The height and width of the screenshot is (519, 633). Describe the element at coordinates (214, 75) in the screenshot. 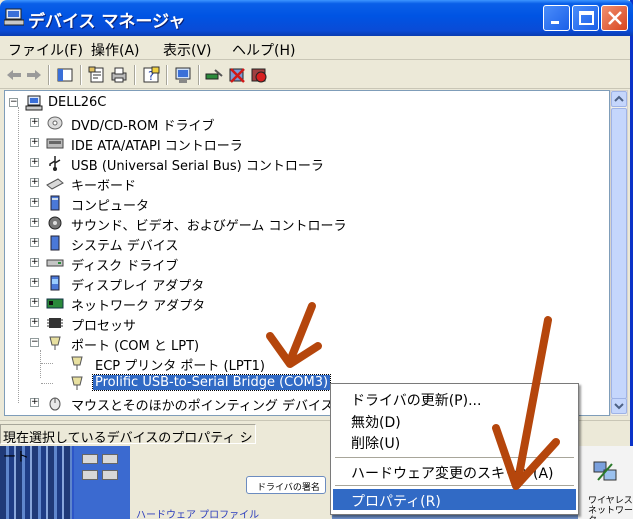

I see `update-driver-icon` at that location.